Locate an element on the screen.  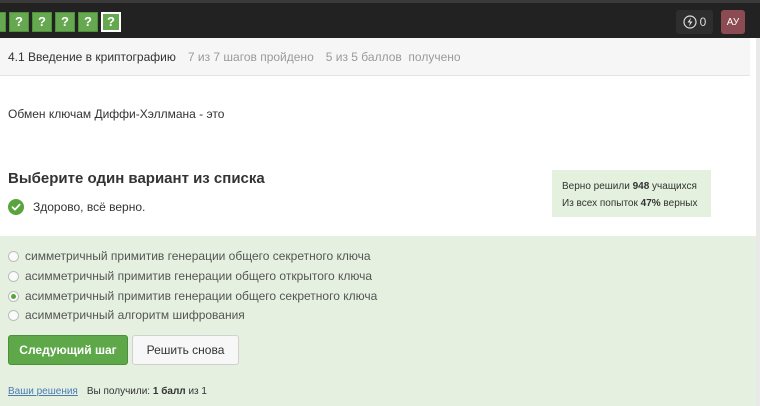
step-progress: ? ? ? ? ? is located at coordinates (62, 23).